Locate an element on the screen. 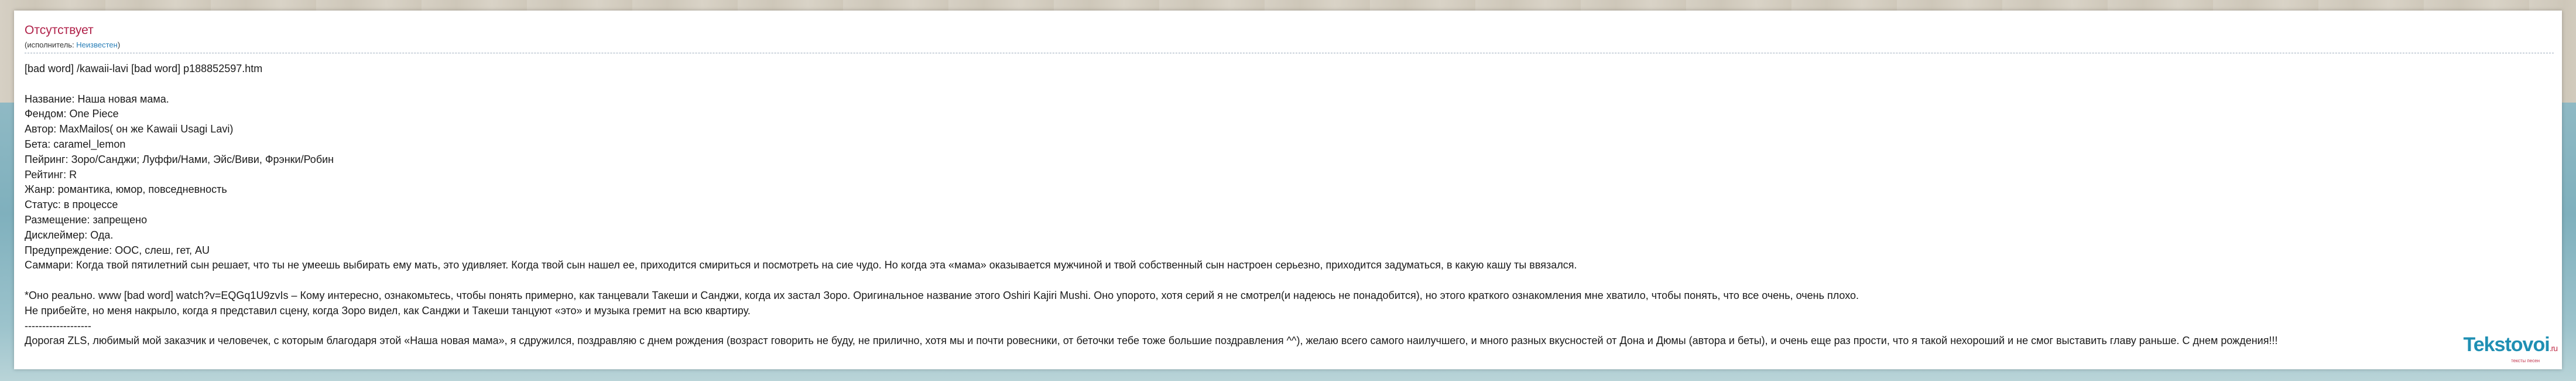 The width and height of the screenshot is (2576, 381). text-line: ------------------- is located at coordinates (58, 325).